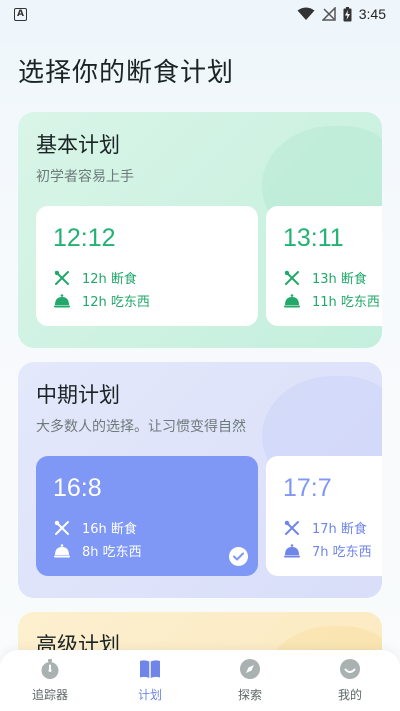 The width and height of the screenshot is (400, 711). I want to click on eat-row: 8h 吃东西, so click(97, 550).